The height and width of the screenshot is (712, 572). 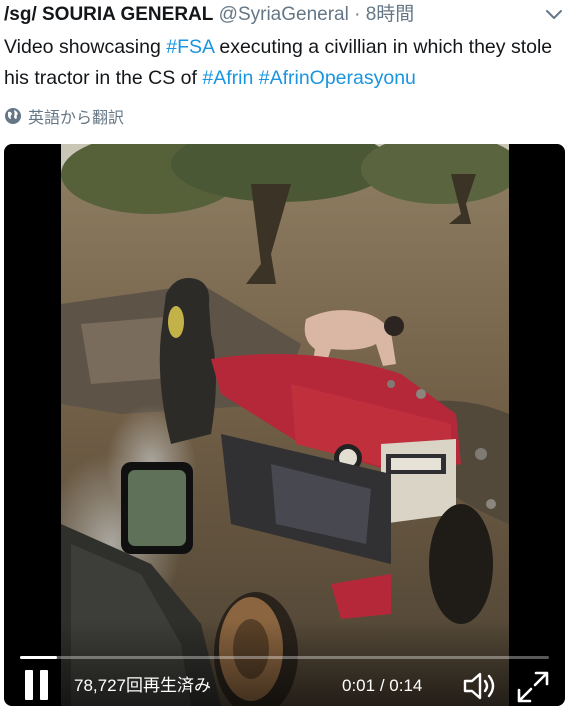 I want to click on hashtag-fsa: #FSA, so click(x=190, y=47).